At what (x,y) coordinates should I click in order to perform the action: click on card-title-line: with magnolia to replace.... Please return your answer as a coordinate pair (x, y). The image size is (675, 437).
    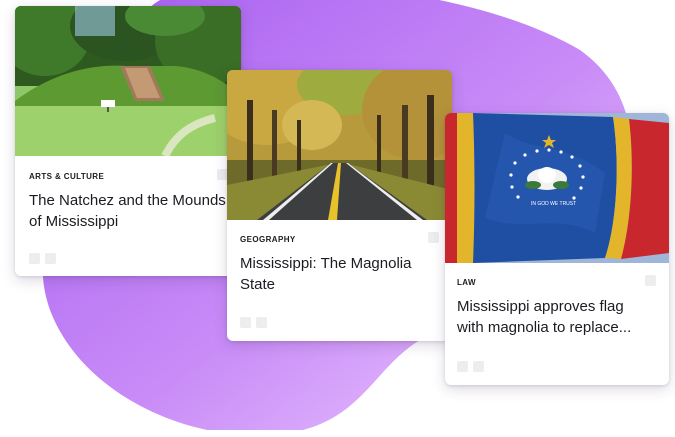
    Looking at the image, I should click on (544, 327).